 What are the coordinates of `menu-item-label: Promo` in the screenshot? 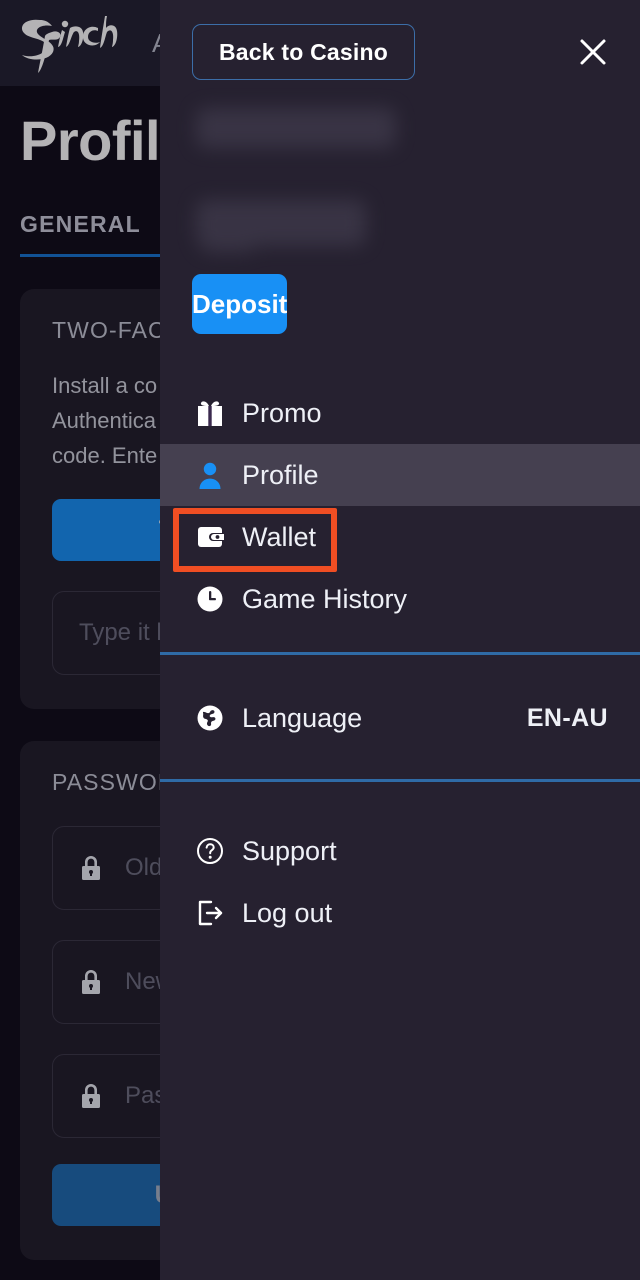 It's located at (282, 412).